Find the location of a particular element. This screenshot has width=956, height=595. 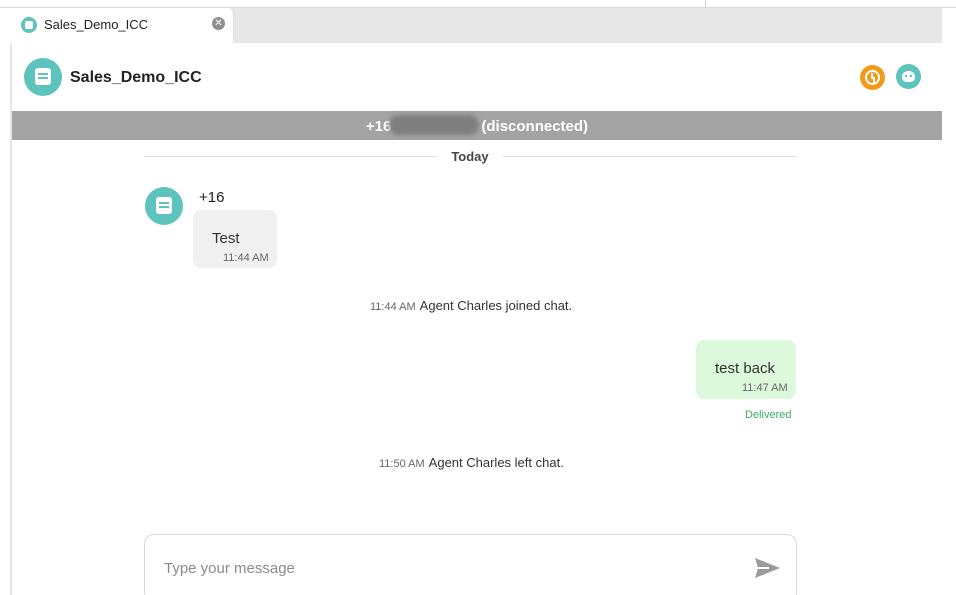

message-time: 11:47 AM is located at coordinates (765, 388).